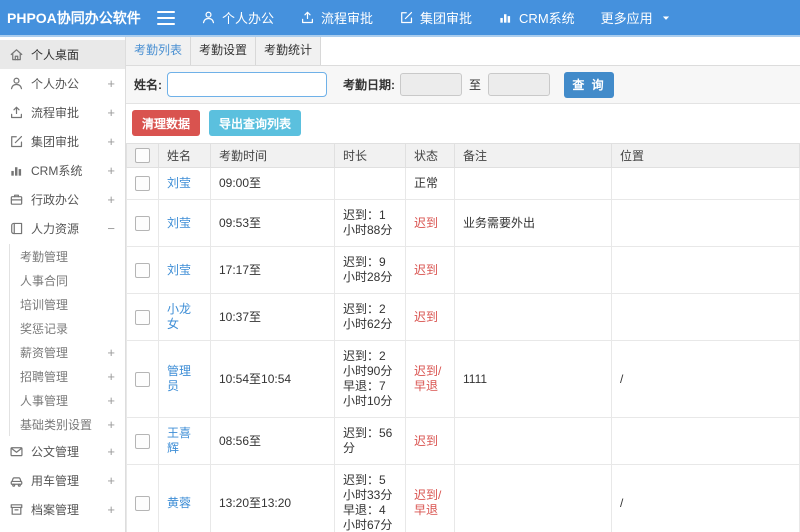 This screenshot has width=800, height=532. I want to click on sidebar-sub-personnel: 人事管理 +, so click(72, 400).